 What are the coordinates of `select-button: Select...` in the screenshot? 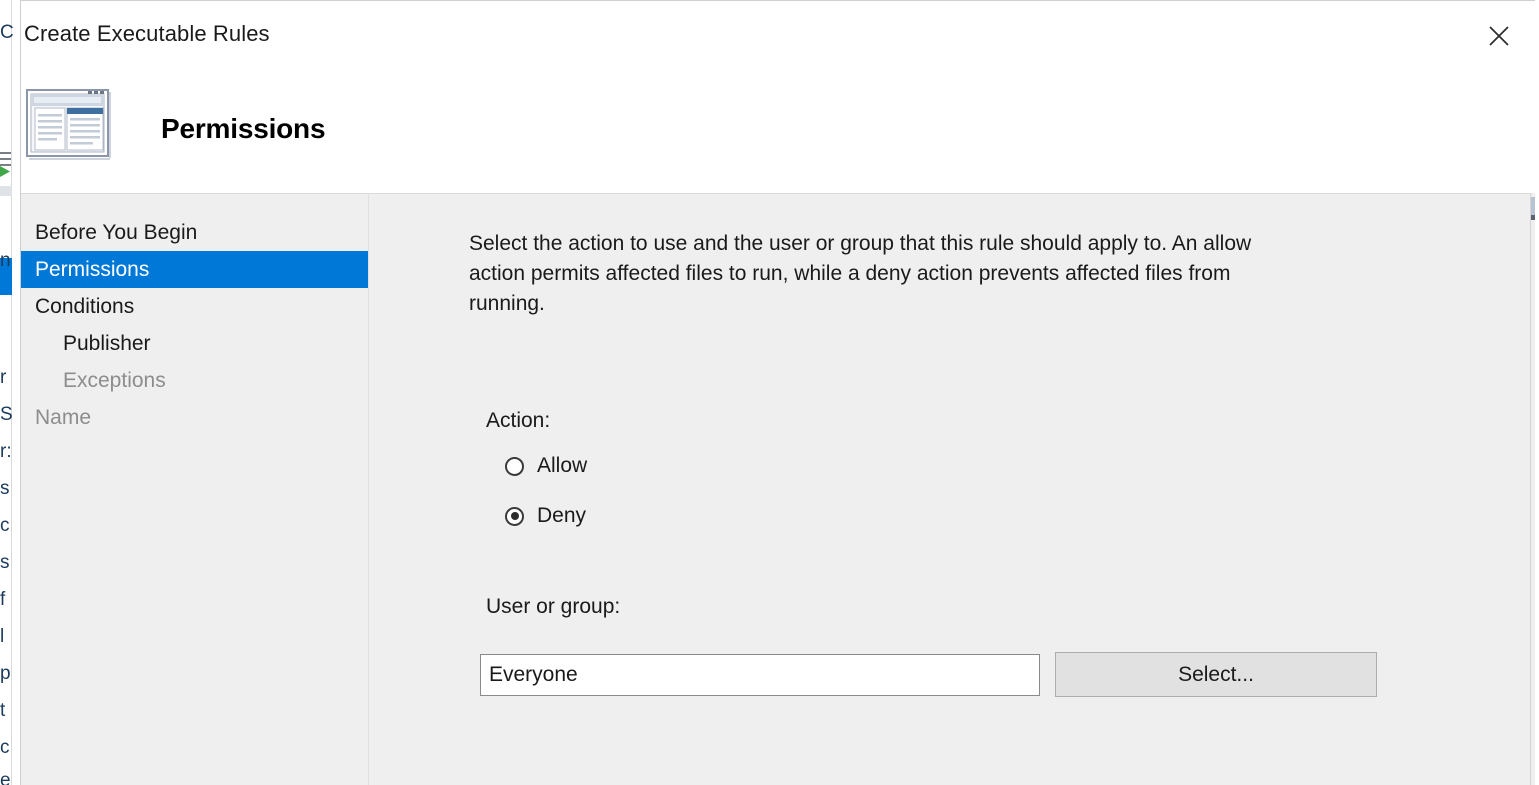 It's located at (1216, 674).